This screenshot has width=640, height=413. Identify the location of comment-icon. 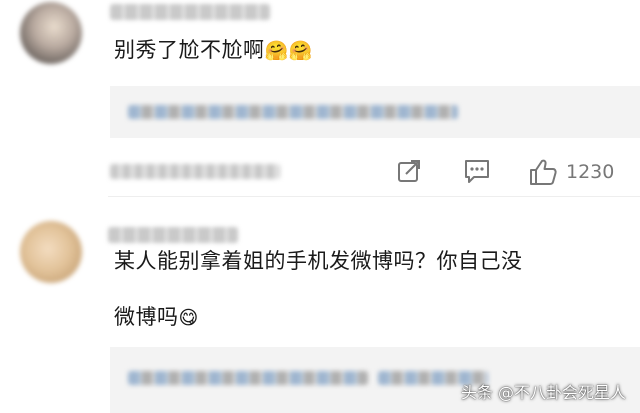
(477, 171).